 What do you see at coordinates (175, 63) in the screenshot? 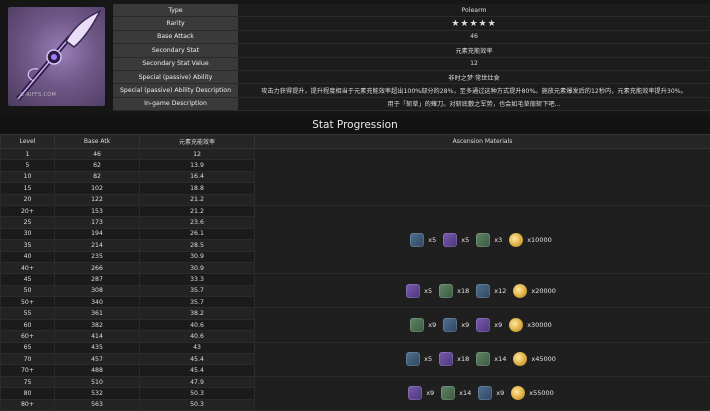
I see `info-key: Secondary Stat Value` at bounding box center [175, 63].